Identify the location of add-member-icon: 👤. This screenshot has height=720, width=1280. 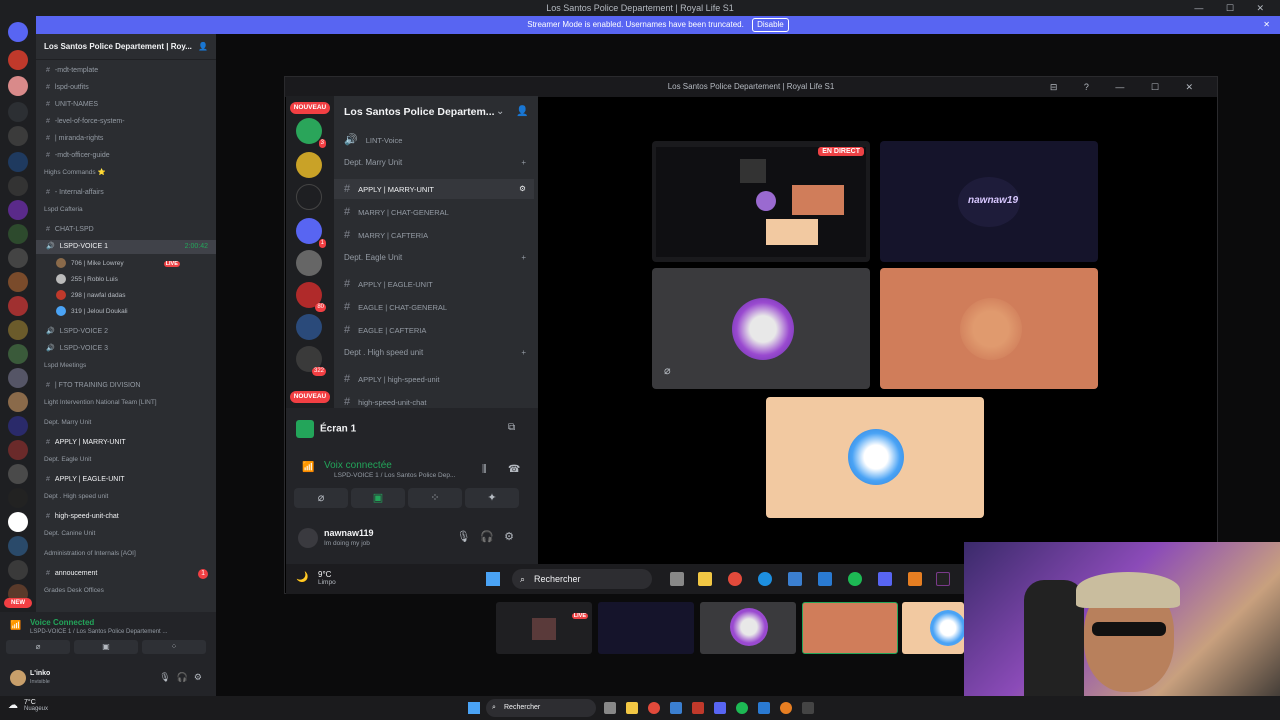
(203, 46).